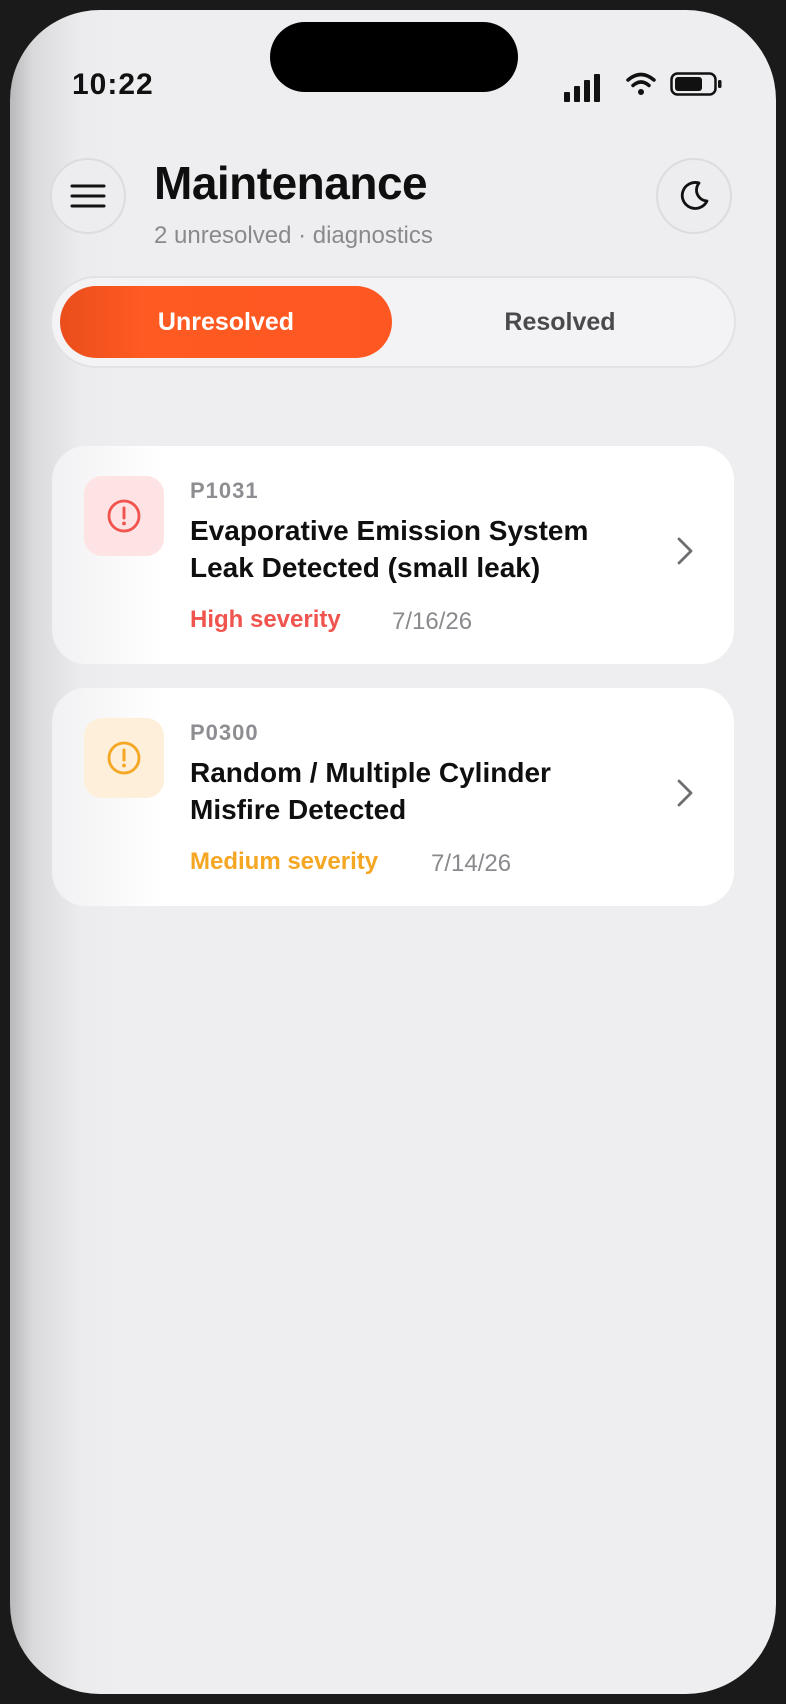 Image resolution: width=786 pixels, height=1704 pixels. What do you see at coordinates (560, 322) in the screenshot?
I see `tab-resolved: Resolved` at bounding box center [560, 322].